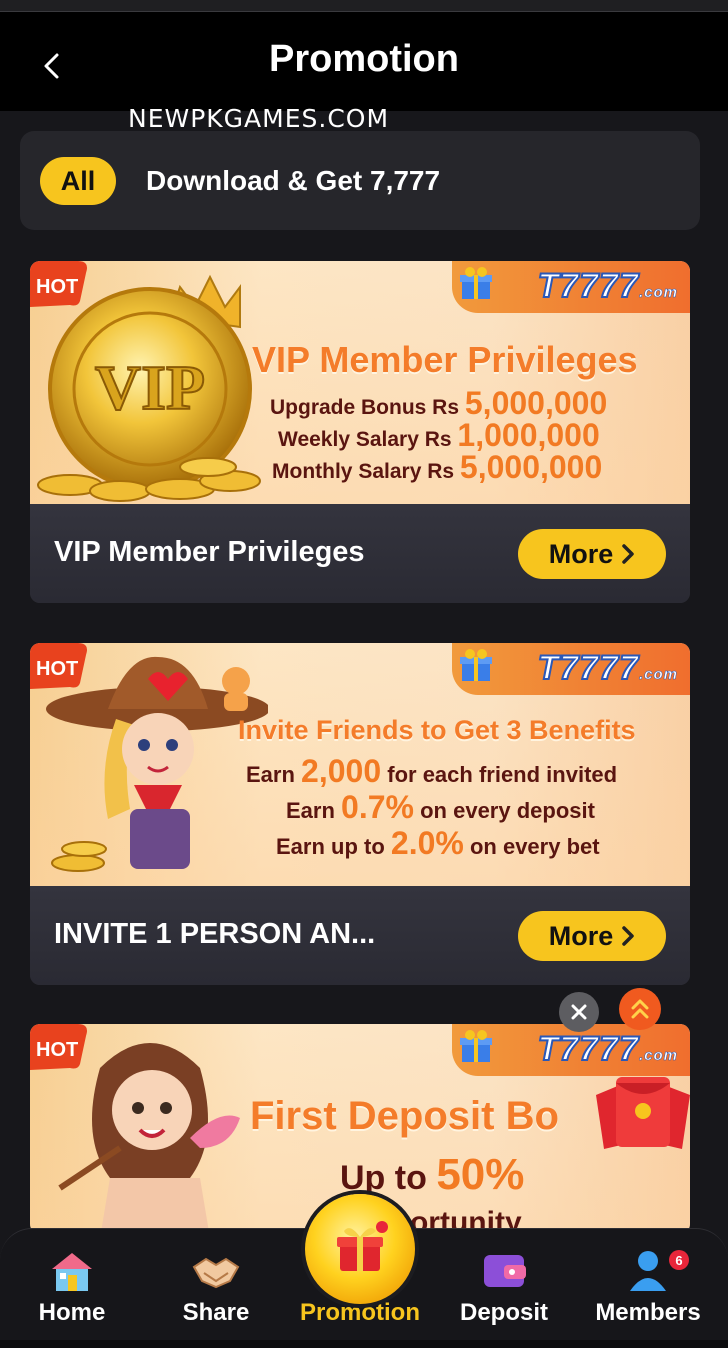  I want to click on page-title: Promotion, so click(364, 59).